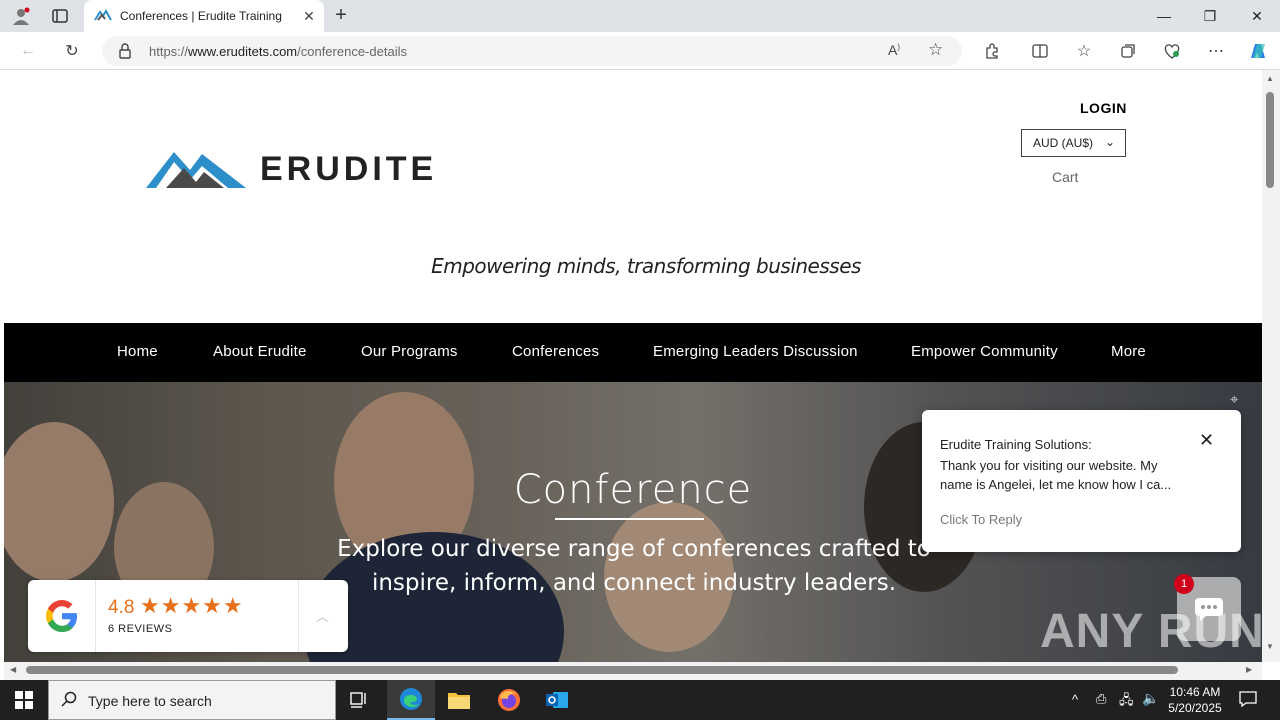  Describe the element at coordinates (935, 50) in the screenshot. I see `favorite-star-icon: ☆` at that location.